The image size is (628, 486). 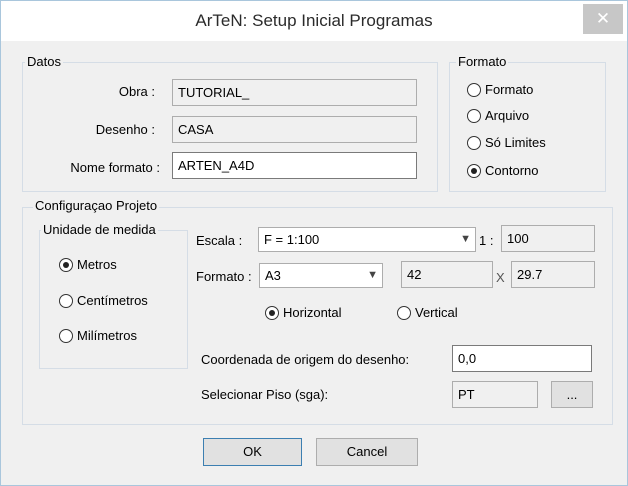 What do you see at coordinates (436, 312) in the screenshot?
I see `radio-label: Vertical` at bounding box center [436, 312].